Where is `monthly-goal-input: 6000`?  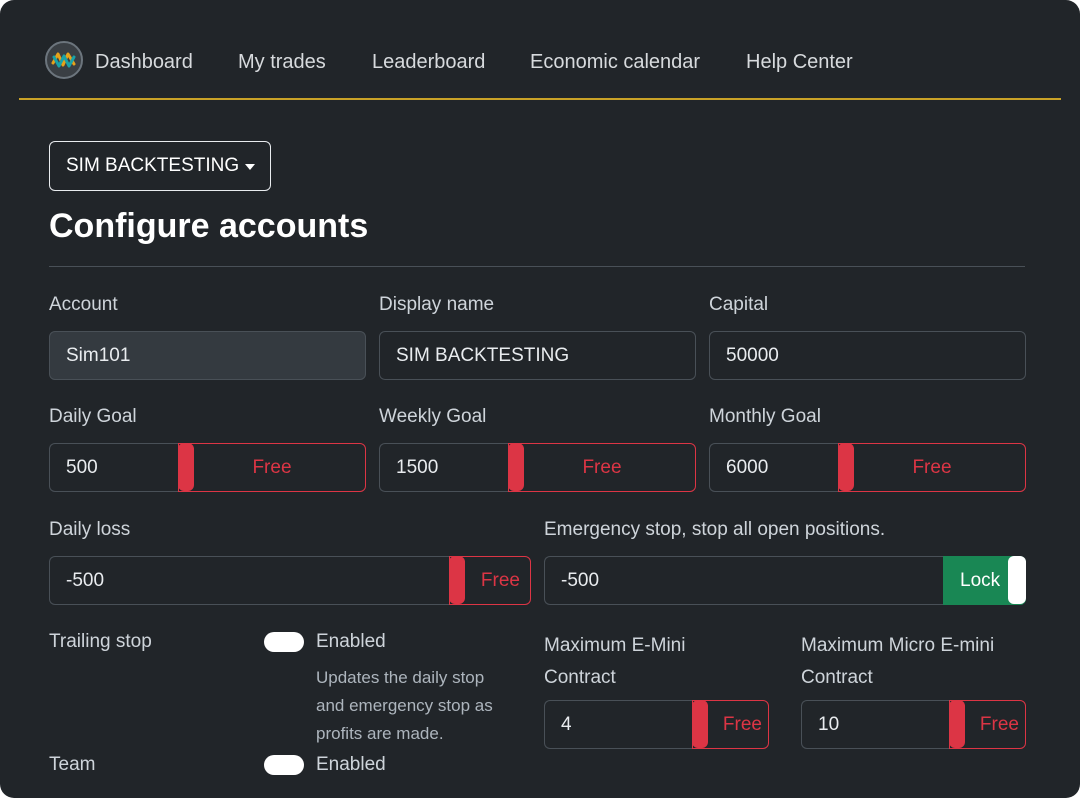
monthly-goal-input: 6000 is located at coordinates (773, 467).